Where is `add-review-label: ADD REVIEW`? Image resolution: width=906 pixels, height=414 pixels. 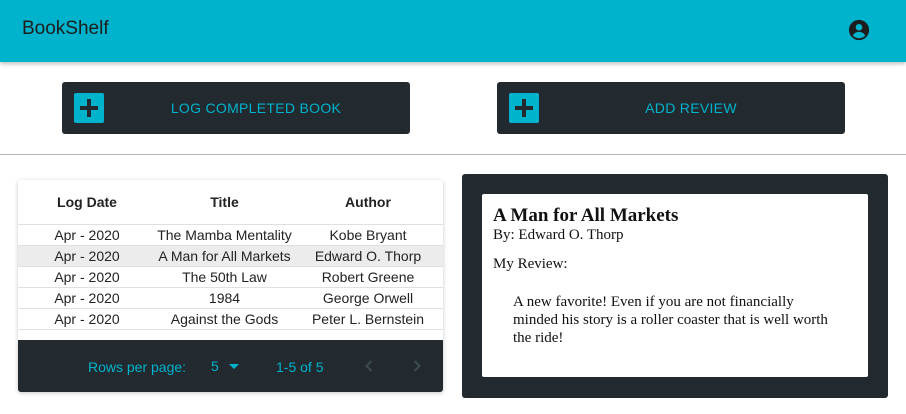
add-review-label: ADD REVIEW is located at coordinates (691, 108).